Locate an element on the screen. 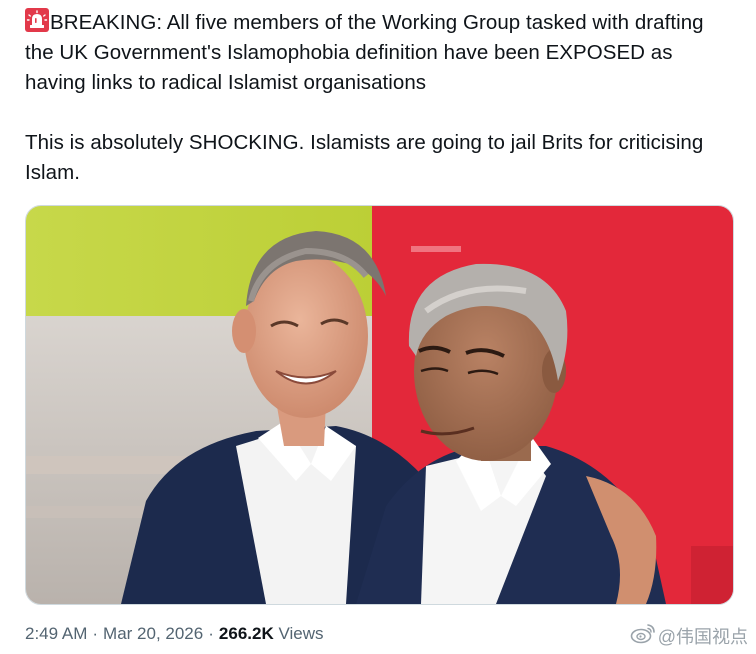 The height and width of the screenshot is (654, 756). rotating-light-icon is located at coordinates (37, 20).